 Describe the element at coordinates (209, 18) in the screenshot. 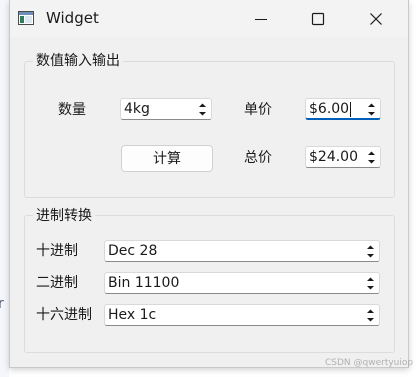

I see `title-bar: Widget` at that location.